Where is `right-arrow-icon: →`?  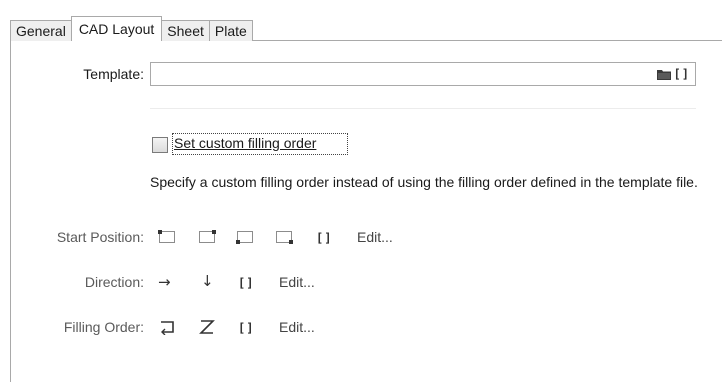 right-arrow-icon: → is located at coordinates (164, 282).